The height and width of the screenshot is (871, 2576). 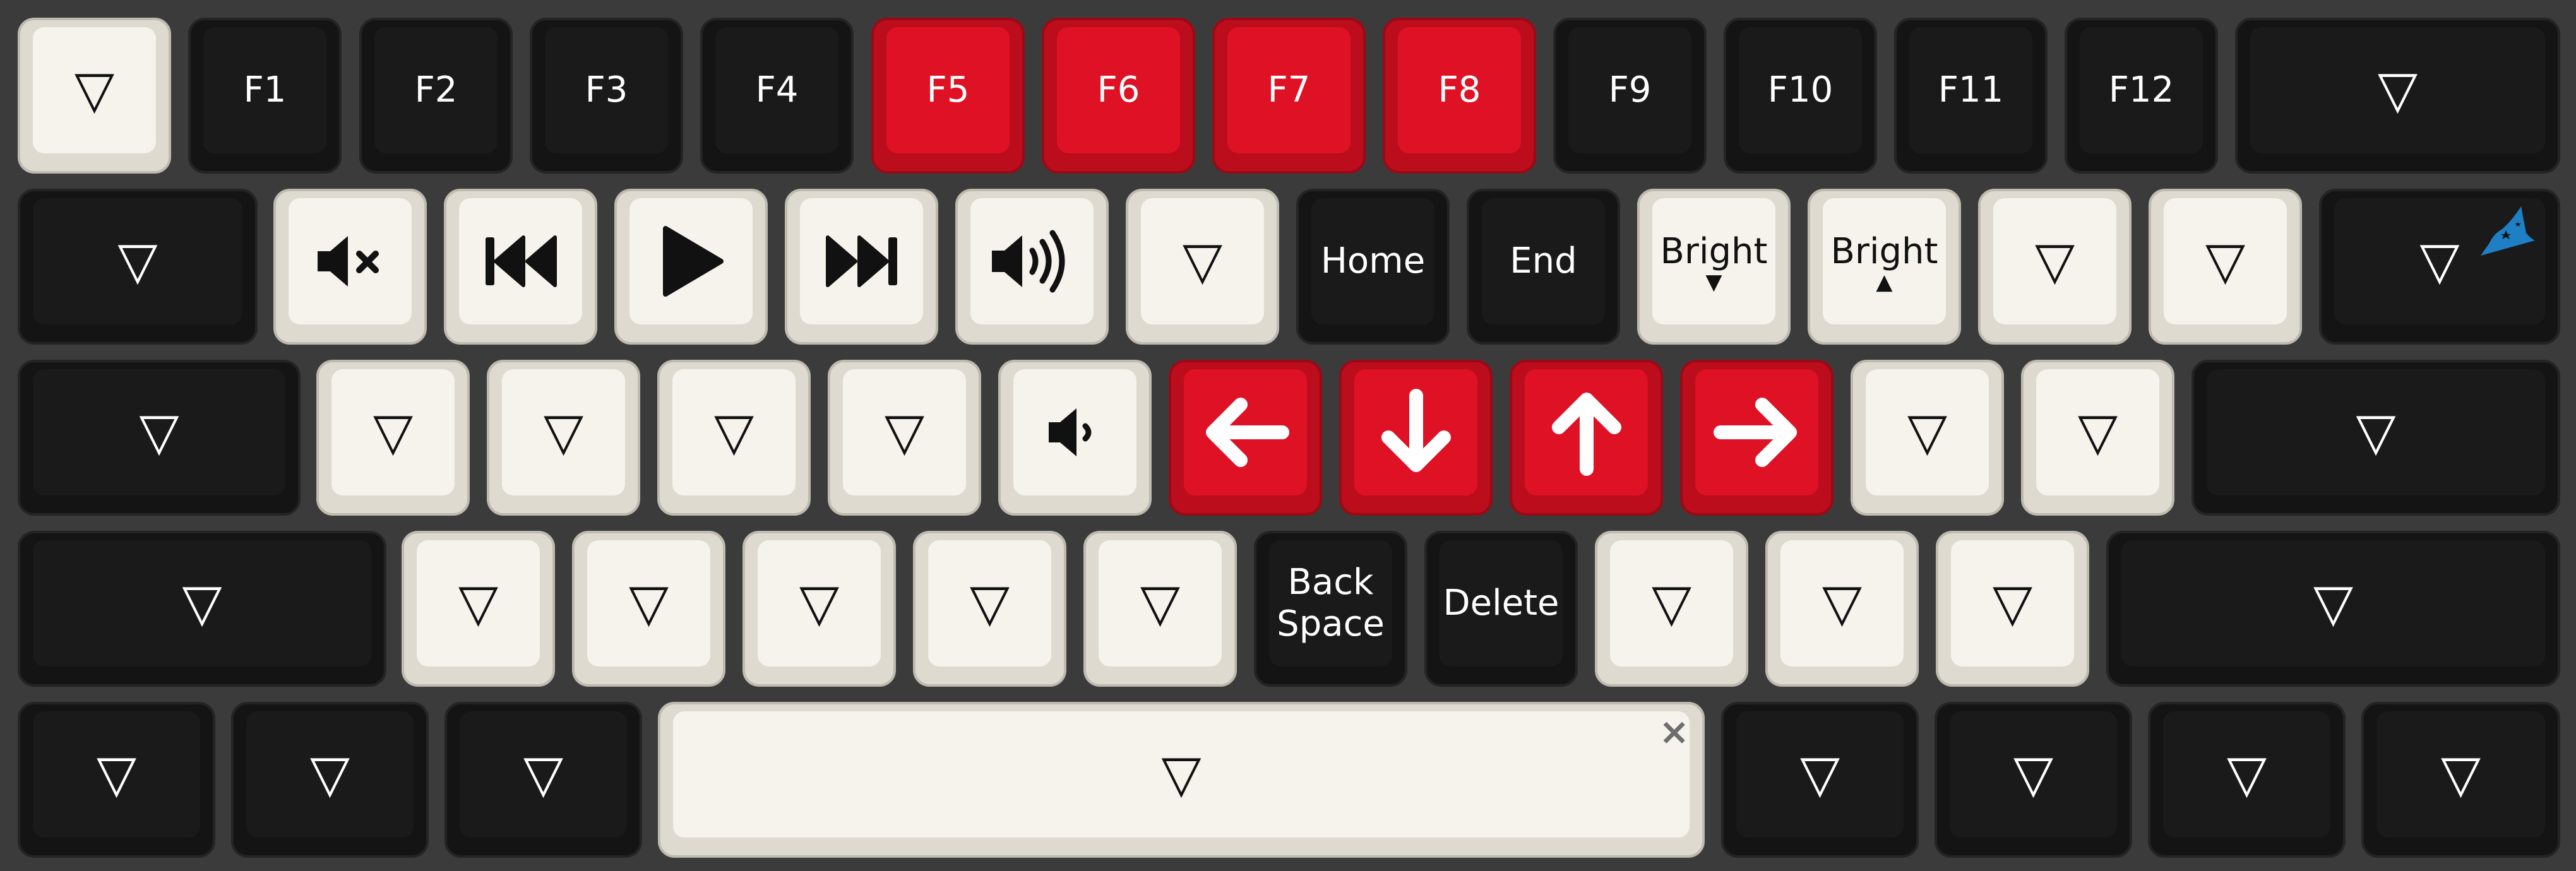 I want to click on key-row4-10: ▽, so click(x=1842, y=609).